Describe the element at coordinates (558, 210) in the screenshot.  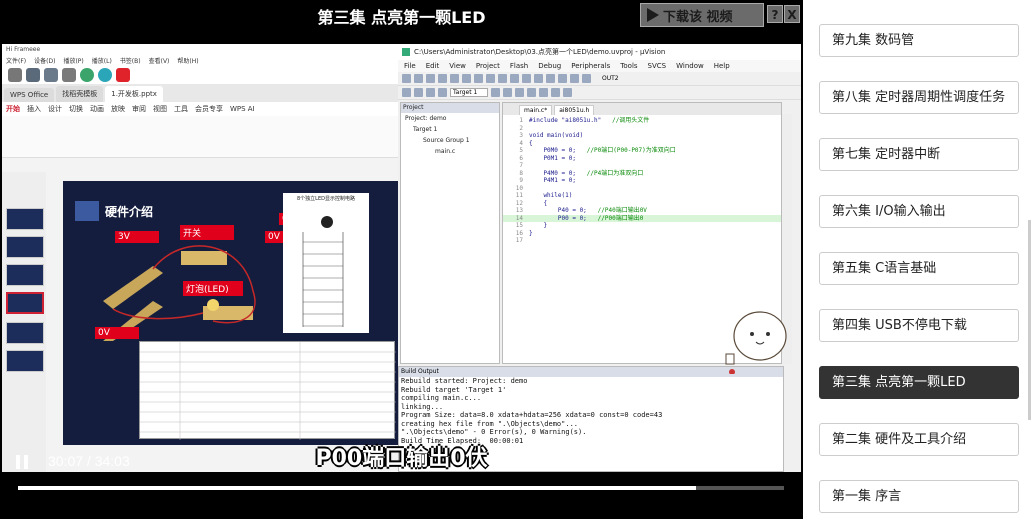
I see `code-text: P40 = 0;` at that location.